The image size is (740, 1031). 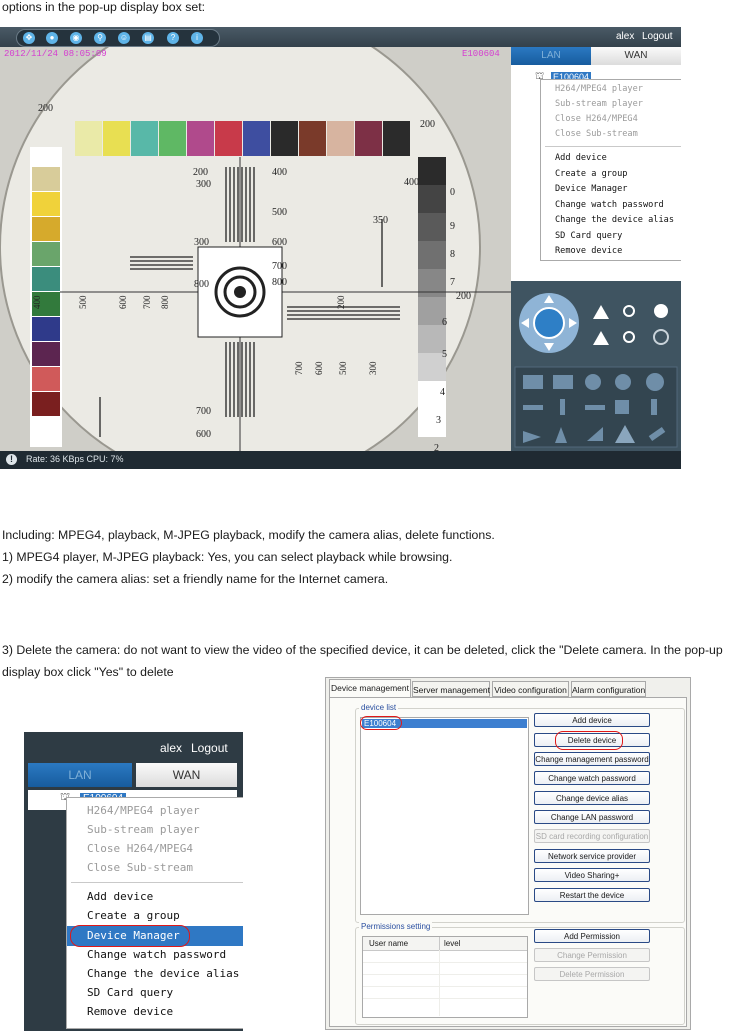 I want to click on device-listbox: E100604, so click(x=444, y=816).